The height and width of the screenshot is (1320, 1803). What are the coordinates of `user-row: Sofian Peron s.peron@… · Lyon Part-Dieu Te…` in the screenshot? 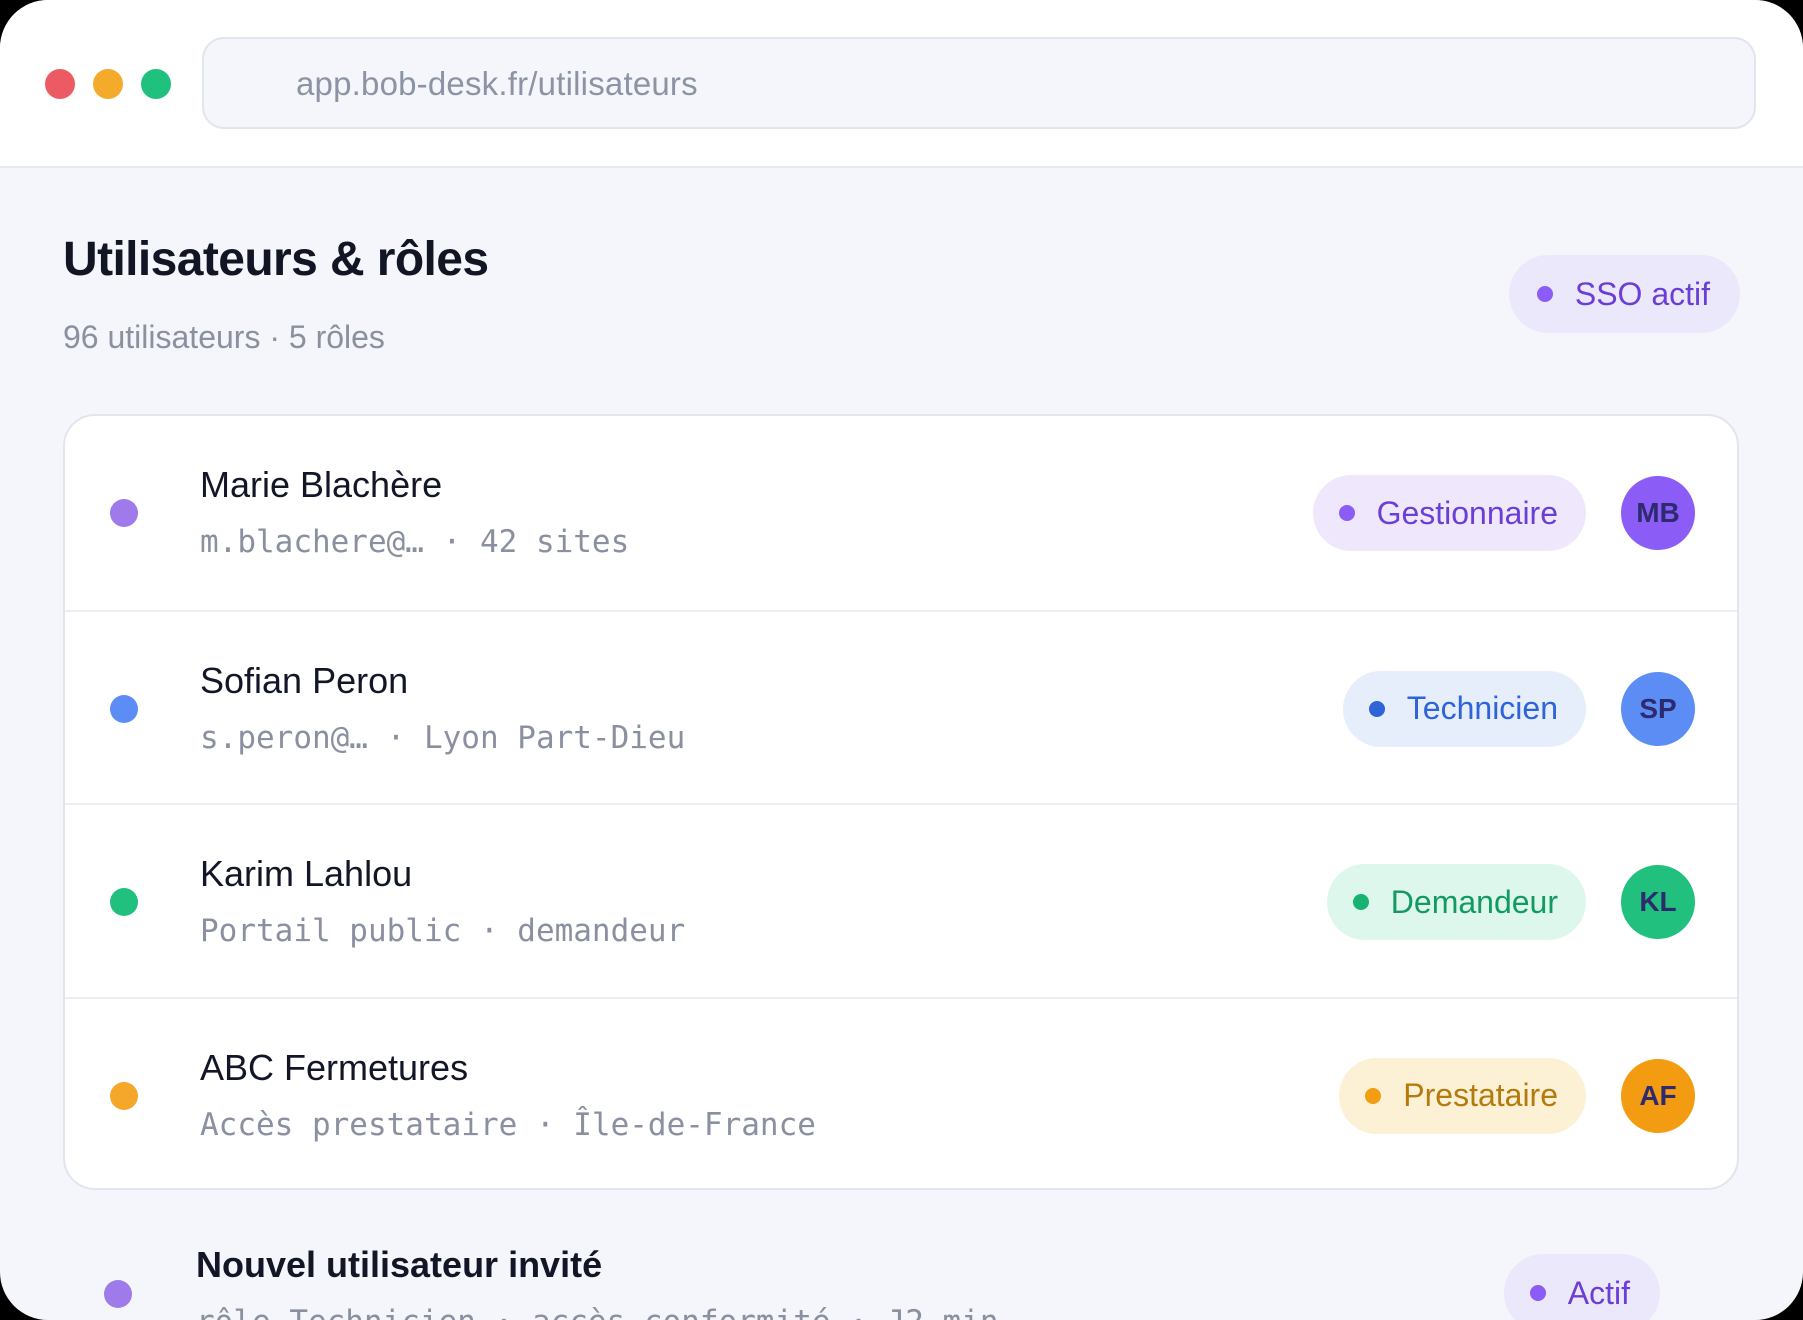 It's located at (901, 706).